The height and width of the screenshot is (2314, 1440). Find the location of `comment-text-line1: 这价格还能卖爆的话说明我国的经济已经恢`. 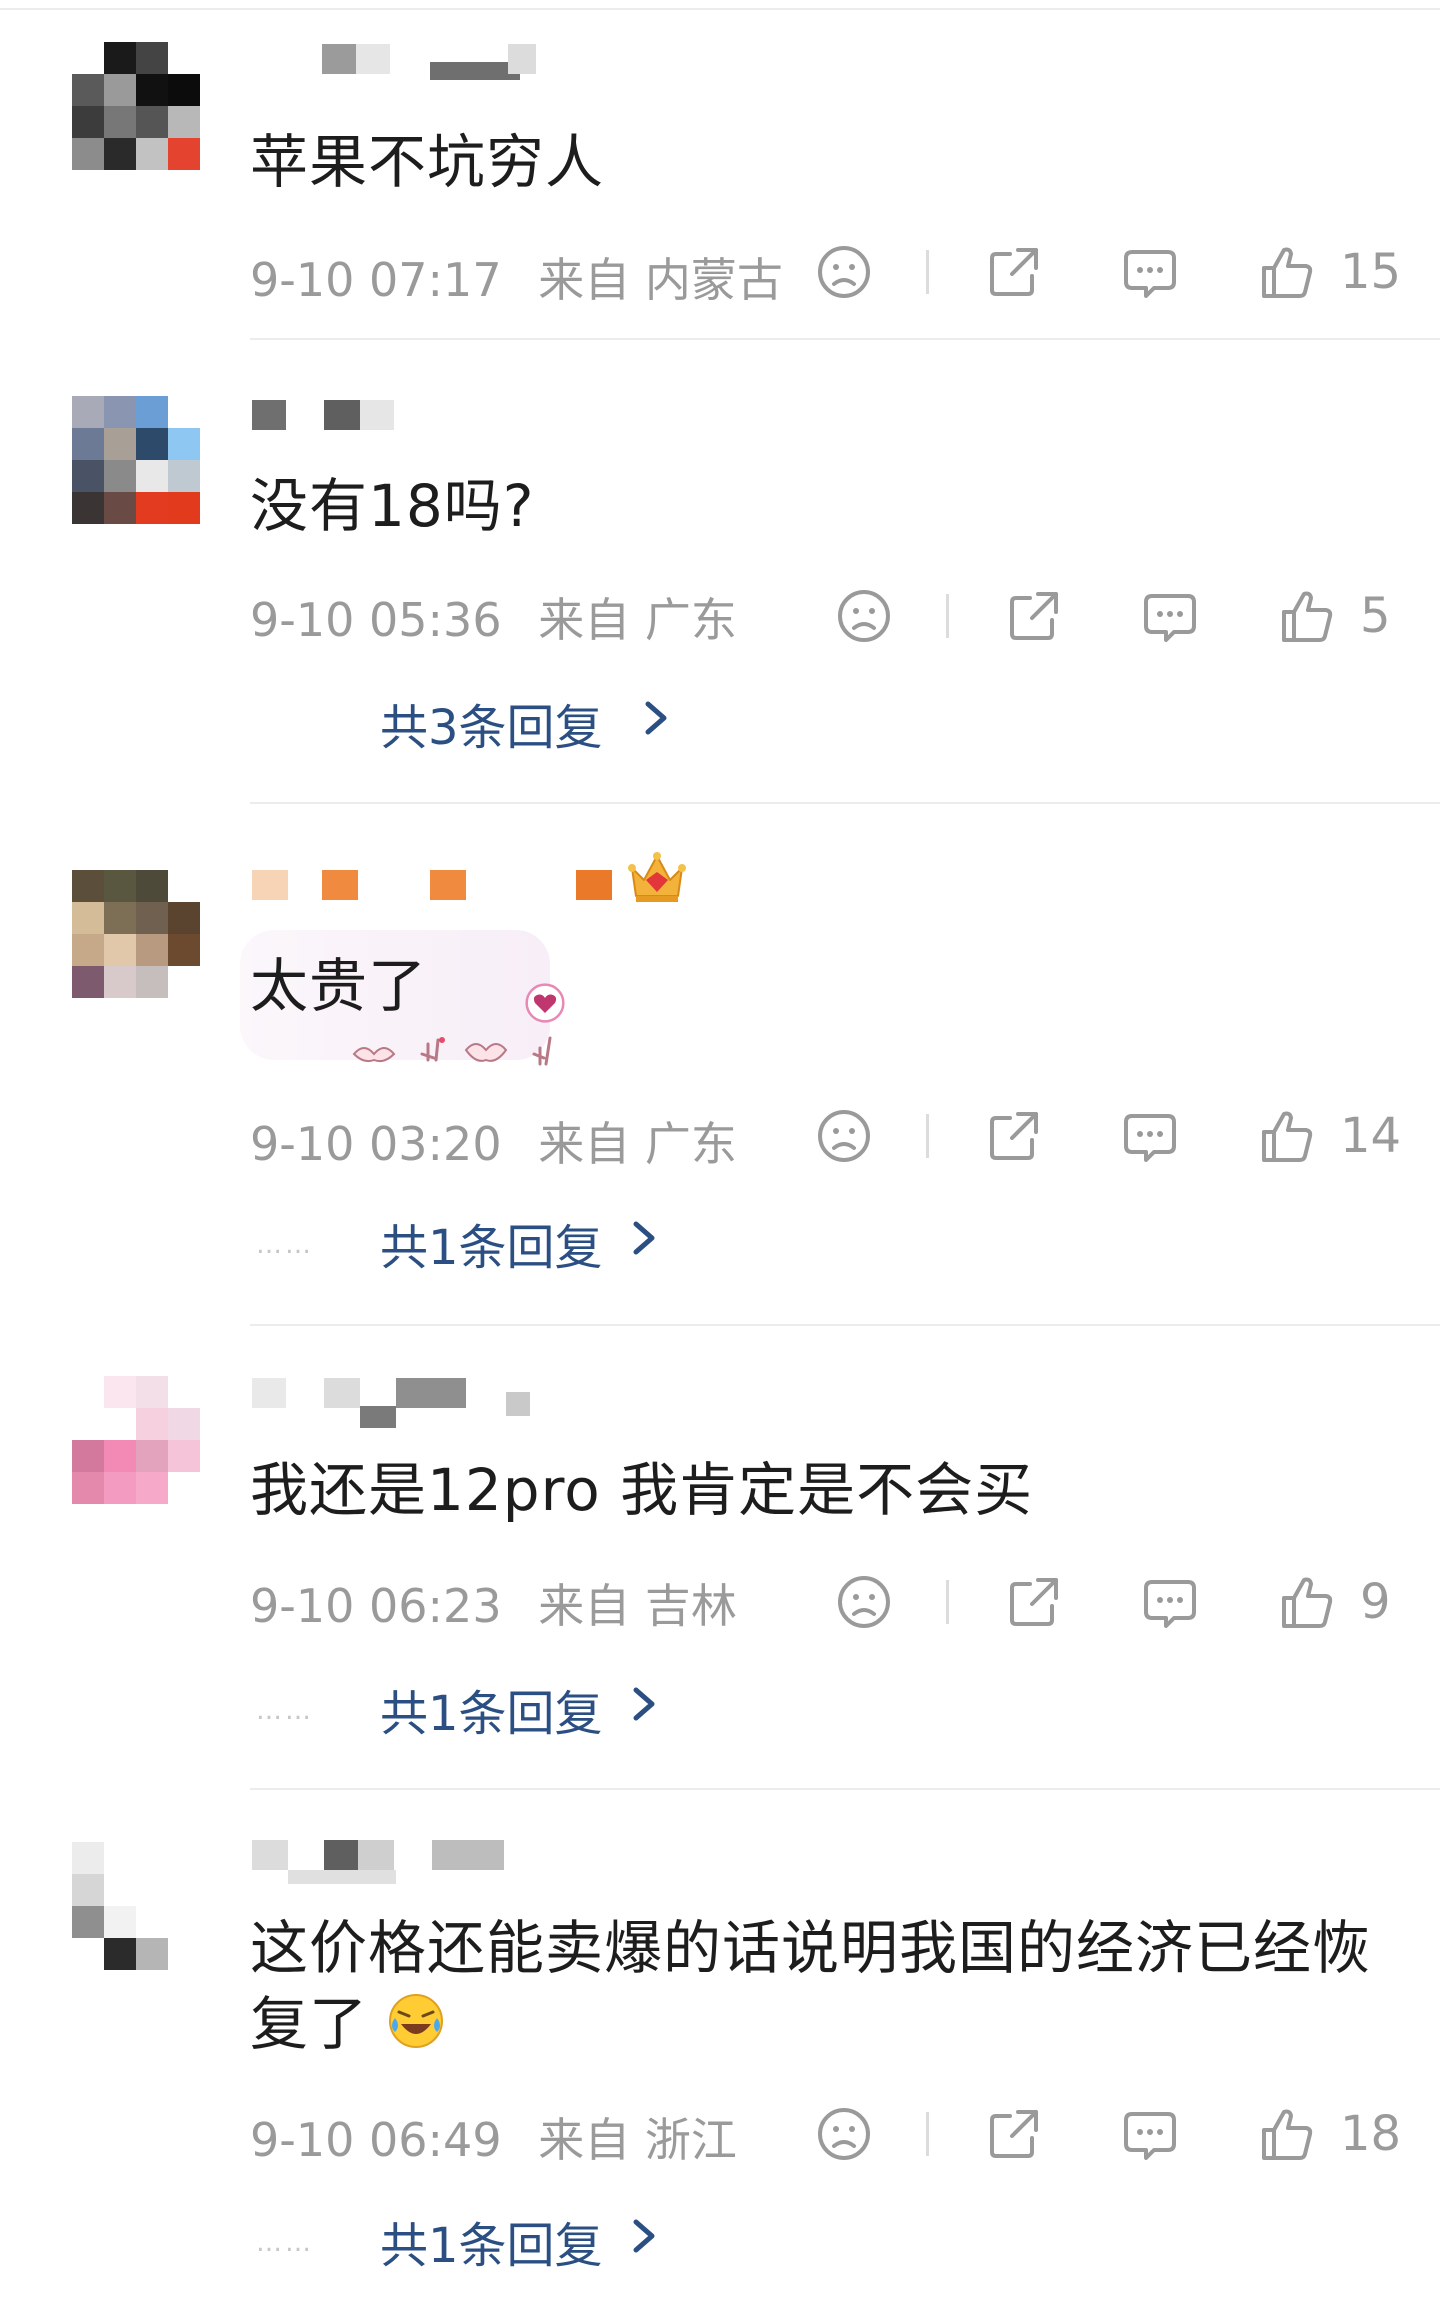

comment-text-line1: 这价格还能卖爆的话说明我国的经济已经恢 is located at coordinates (811, 1948).